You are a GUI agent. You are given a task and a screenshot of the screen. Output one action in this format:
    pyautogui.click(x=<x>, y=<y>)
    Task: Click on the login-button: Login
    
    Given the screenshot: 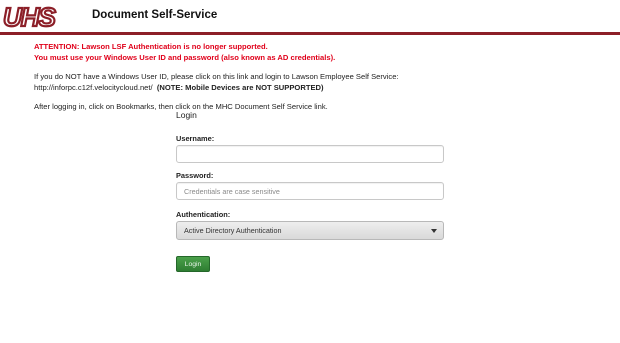 What is the action you would take?
    pyautogui.click(x=193, y=264)
    